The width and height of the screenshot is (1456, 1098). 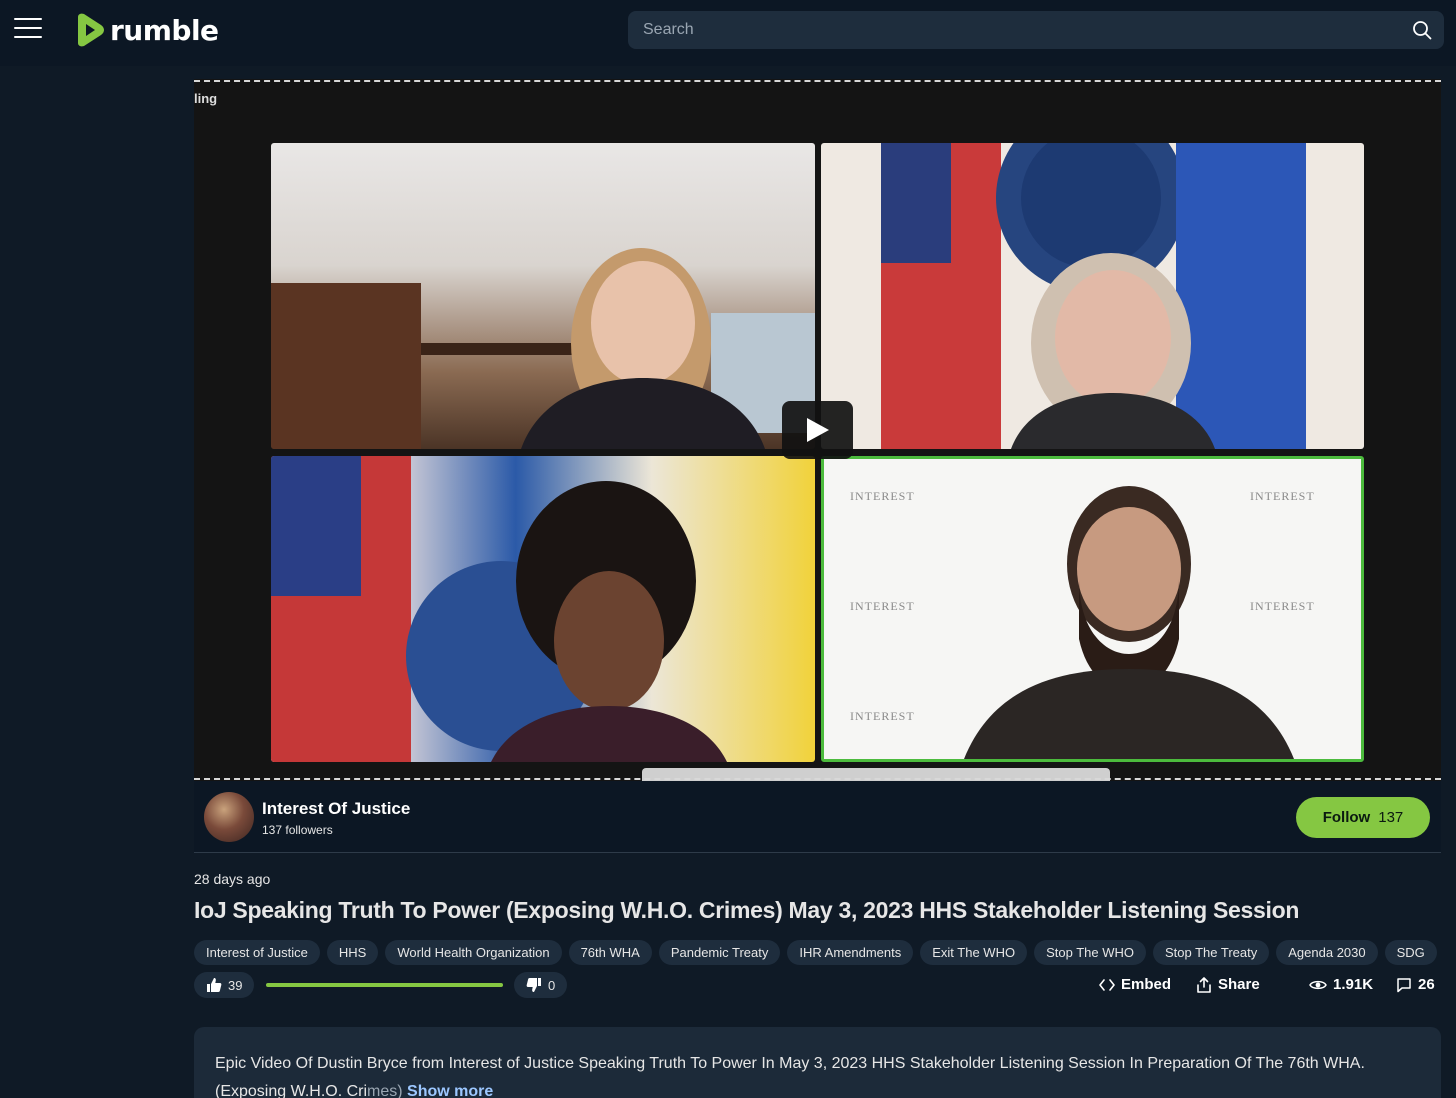 What do you see at coordinates (224, 985) in the screenshot?
I see `like-button: 39` at bounding box center [224, 985].